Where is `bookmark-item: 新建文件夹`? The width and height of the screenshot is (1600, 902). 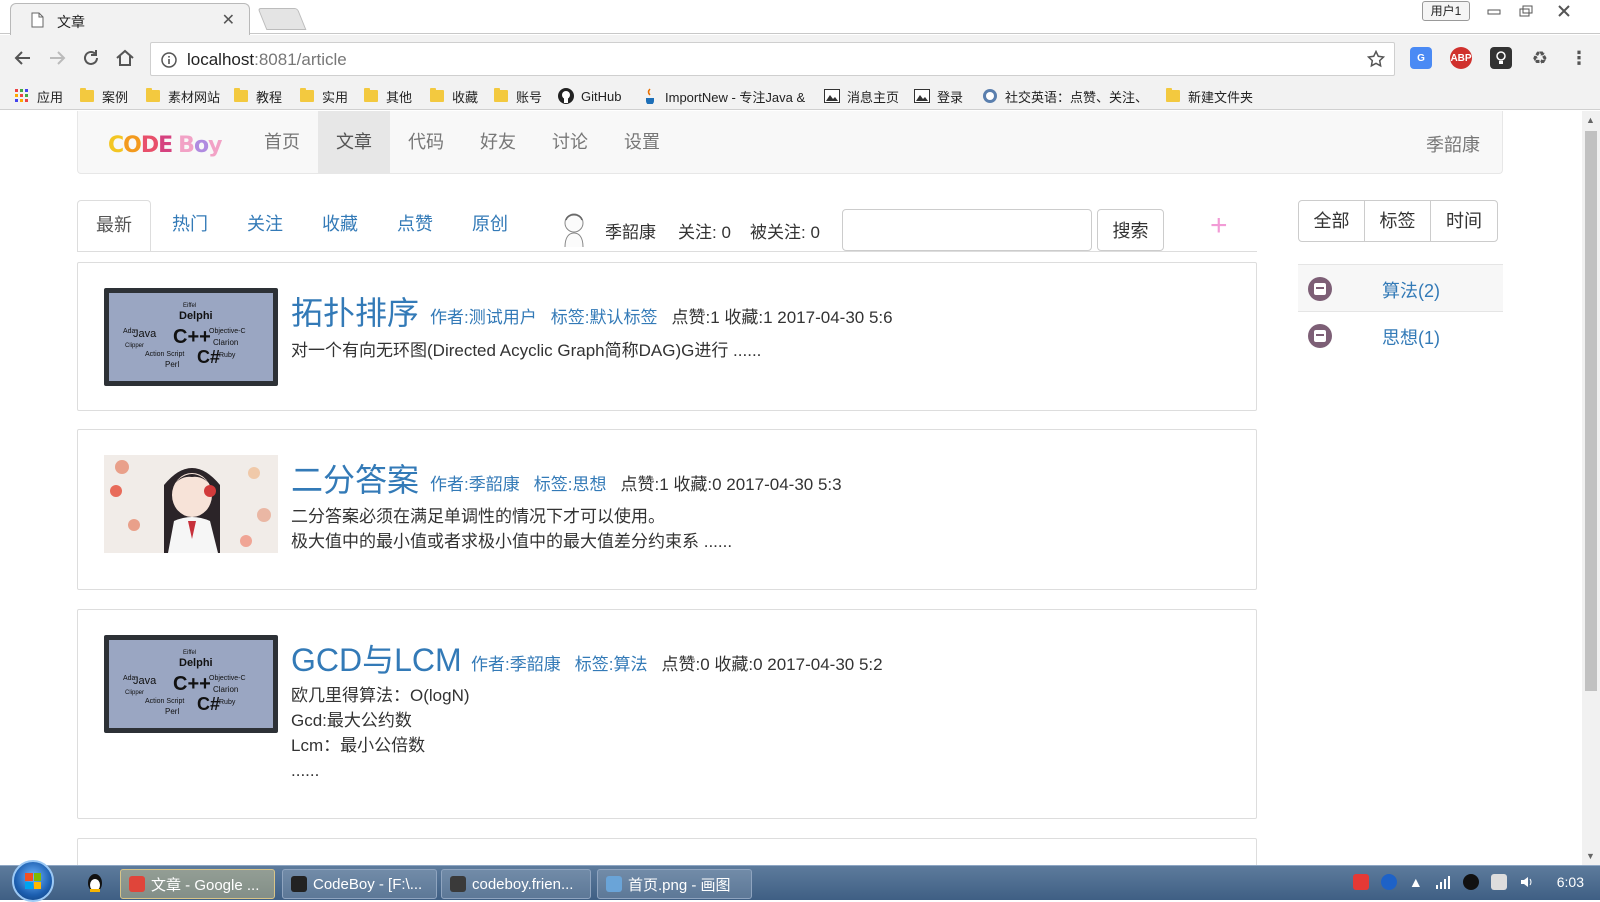 bookmark-item: 新建文件夹 is located at coordinates (1209, 96).